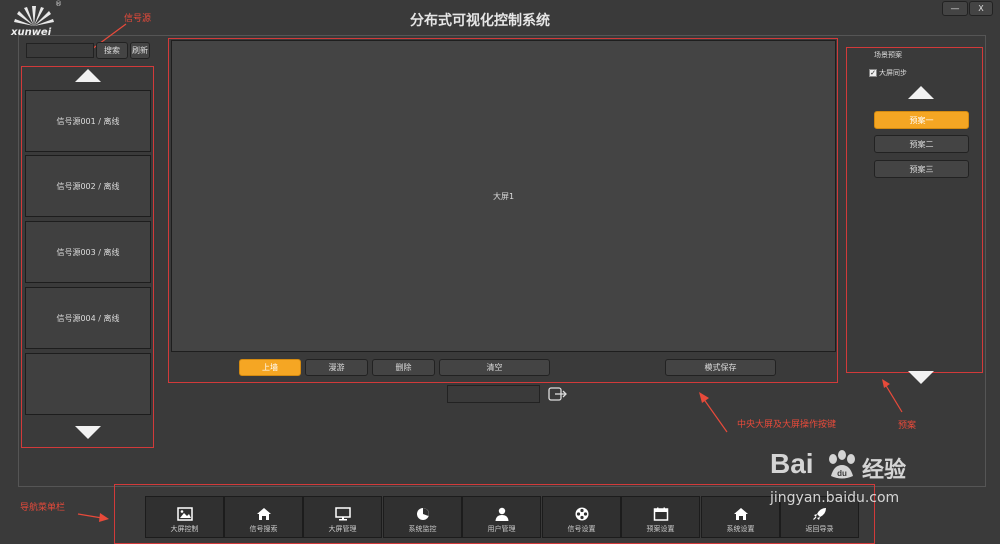 Image resolution: width=1000 pixels, height=544 pixels. I want to click on close-button: X, so click(981, 8).